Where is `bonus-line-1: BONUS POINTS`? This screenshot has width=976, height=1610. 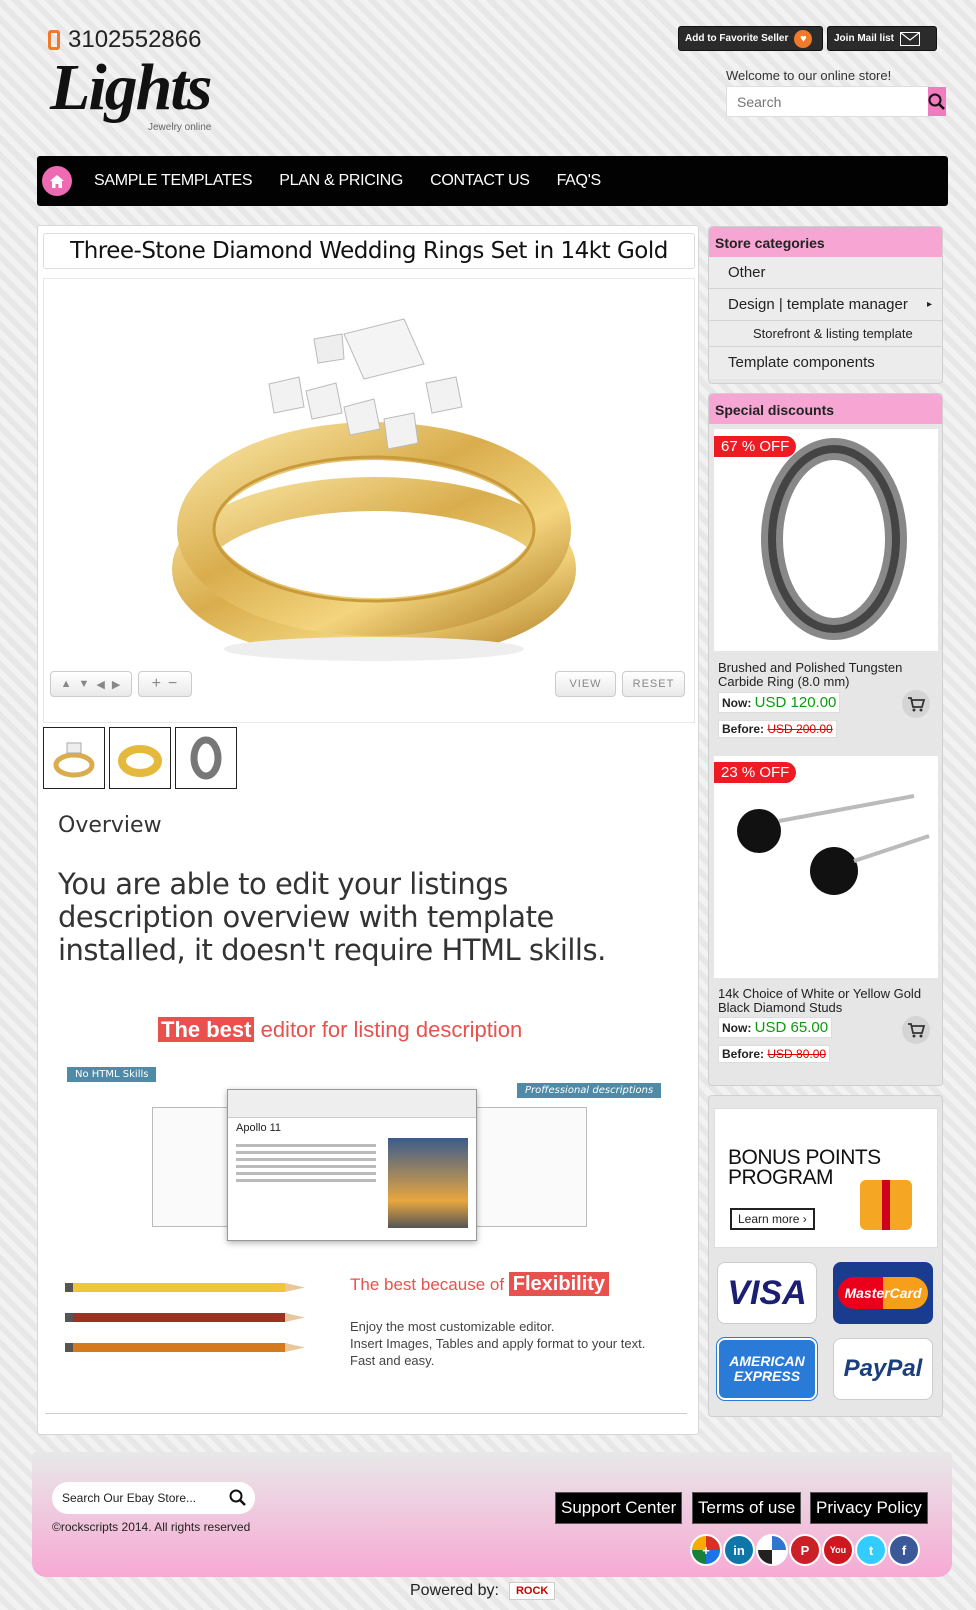
bonus-line-1: BONUS POINTS is located at coordinates (804, 1157).